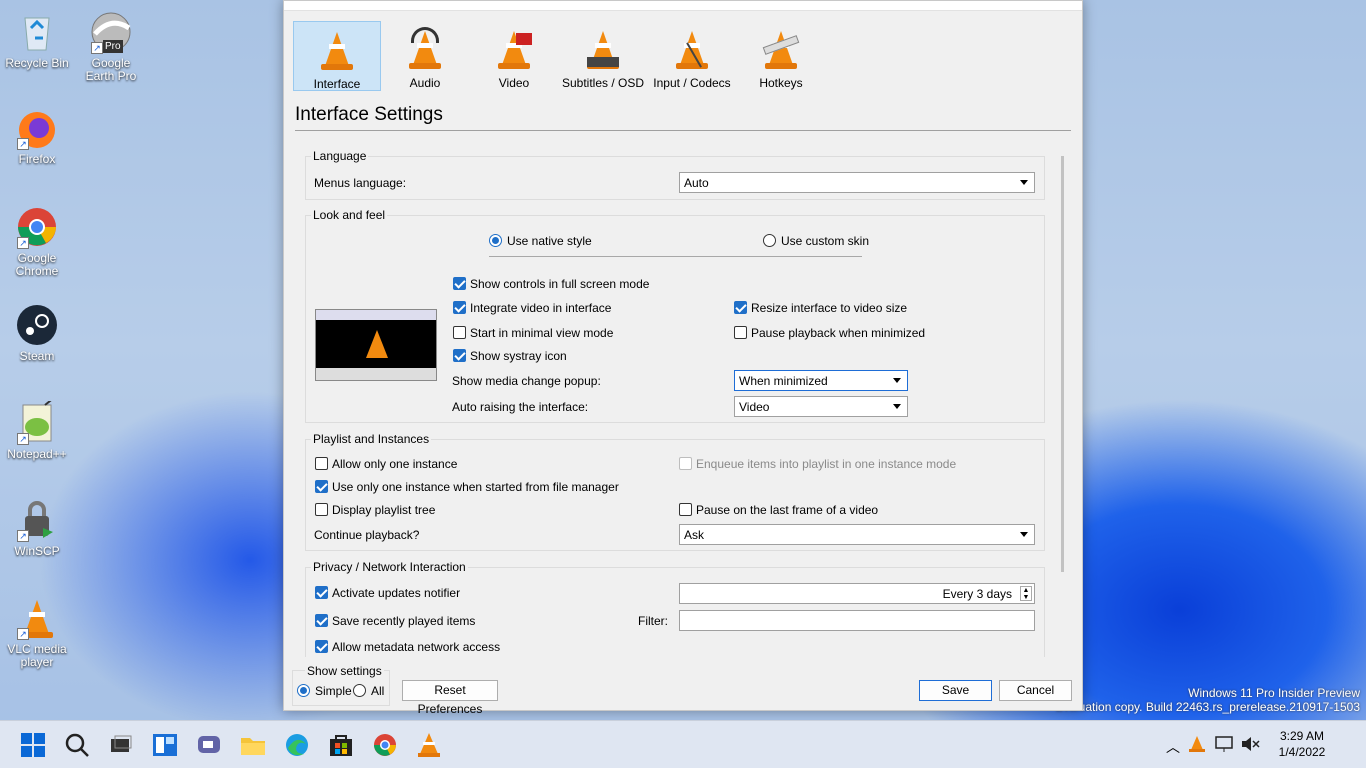 The height and width of the screenshot is (768, 1366). I want to click on vlc-taskbar-icon, so click(429, 745).